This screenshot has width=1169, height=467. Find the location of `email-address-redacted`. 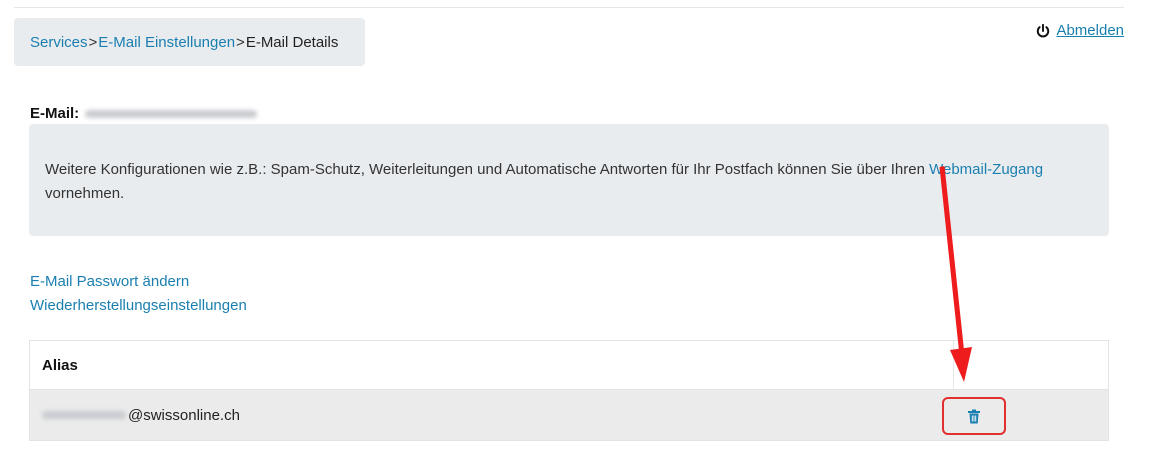

email-address-redacted is located at coordinates (171, 113).